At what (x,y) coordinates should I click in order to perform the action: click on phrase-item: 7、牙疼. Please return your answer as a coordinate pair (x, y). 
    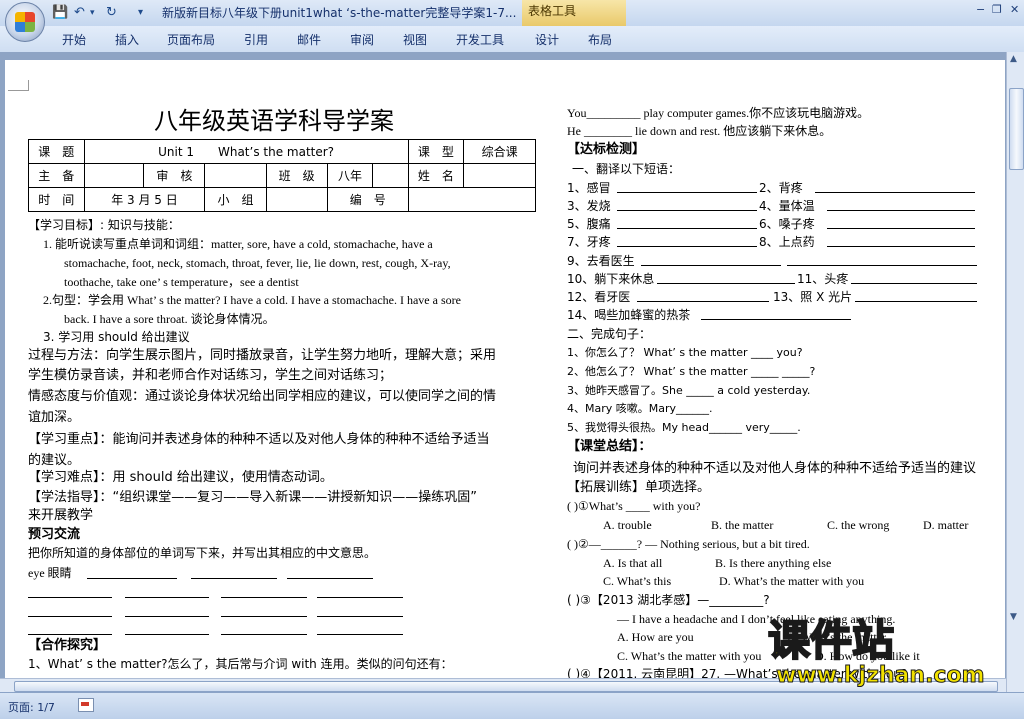
    Looking at the image, I should click on (589, 242).